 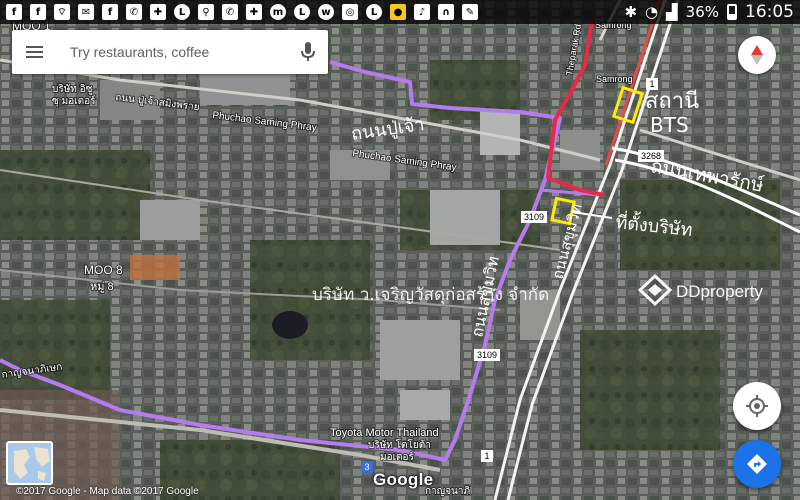 What do you see at coordinates (399, 444) in the screenshot?
I see `label-toyota-th-1: บริษัท โตโยต้า` at bounding box center [399, 444].